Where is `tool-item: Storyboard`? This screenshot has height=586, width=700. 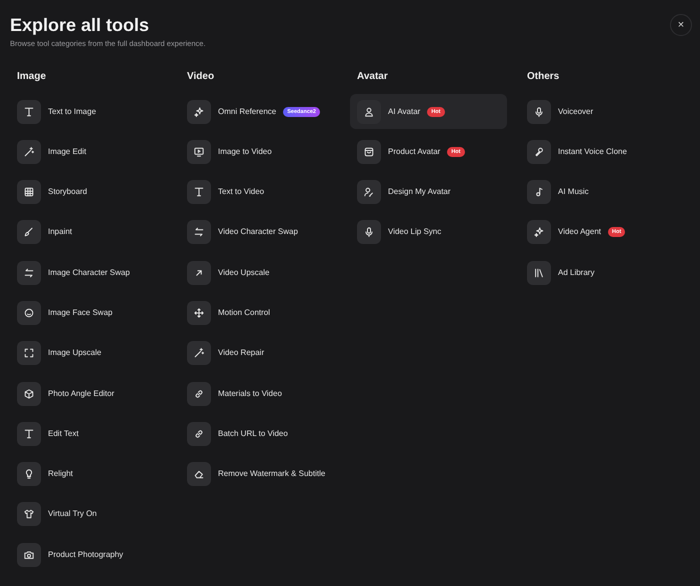
tool-item: Storyboard is located at coordinates (88, 192).